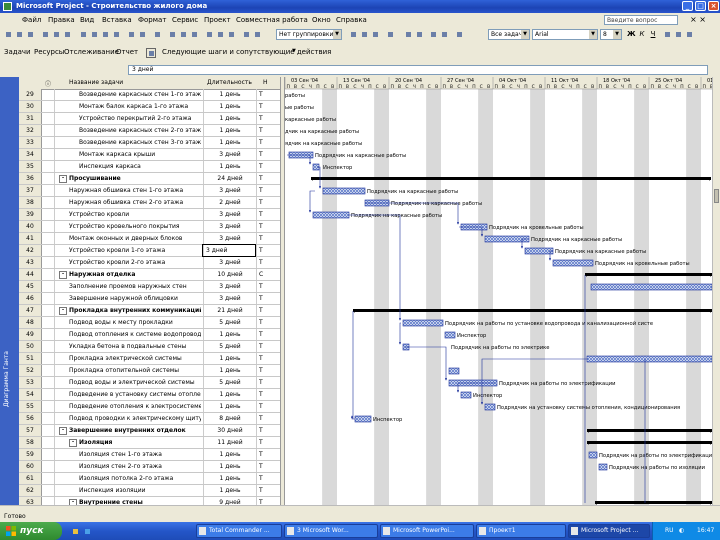 The width and height of the screenshot is (720, 540). What do you see at coordinates (140, 94) in the screenshot?
I see `task-name-cell: Возведение каркасных стен 1-го этажа` at bounding box center [140, 94].